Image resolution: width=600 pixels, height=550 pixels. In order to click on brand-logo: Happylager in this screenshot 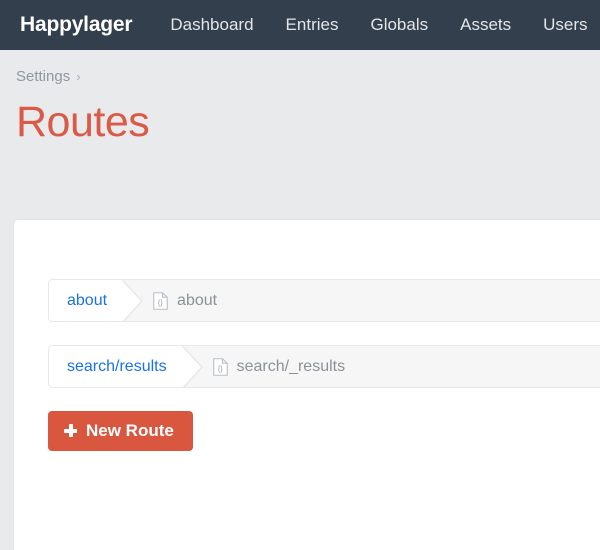, I will do `click(76, 25)`.